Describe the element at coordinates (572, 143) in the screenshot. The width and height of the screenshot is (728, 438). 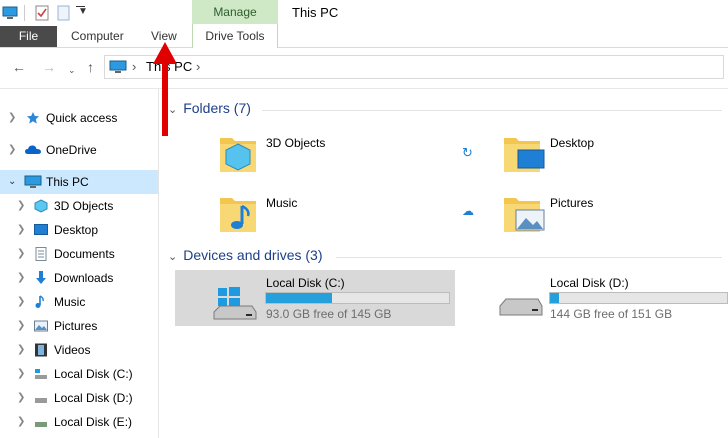
I see `folder-name: Desktop` at that location.